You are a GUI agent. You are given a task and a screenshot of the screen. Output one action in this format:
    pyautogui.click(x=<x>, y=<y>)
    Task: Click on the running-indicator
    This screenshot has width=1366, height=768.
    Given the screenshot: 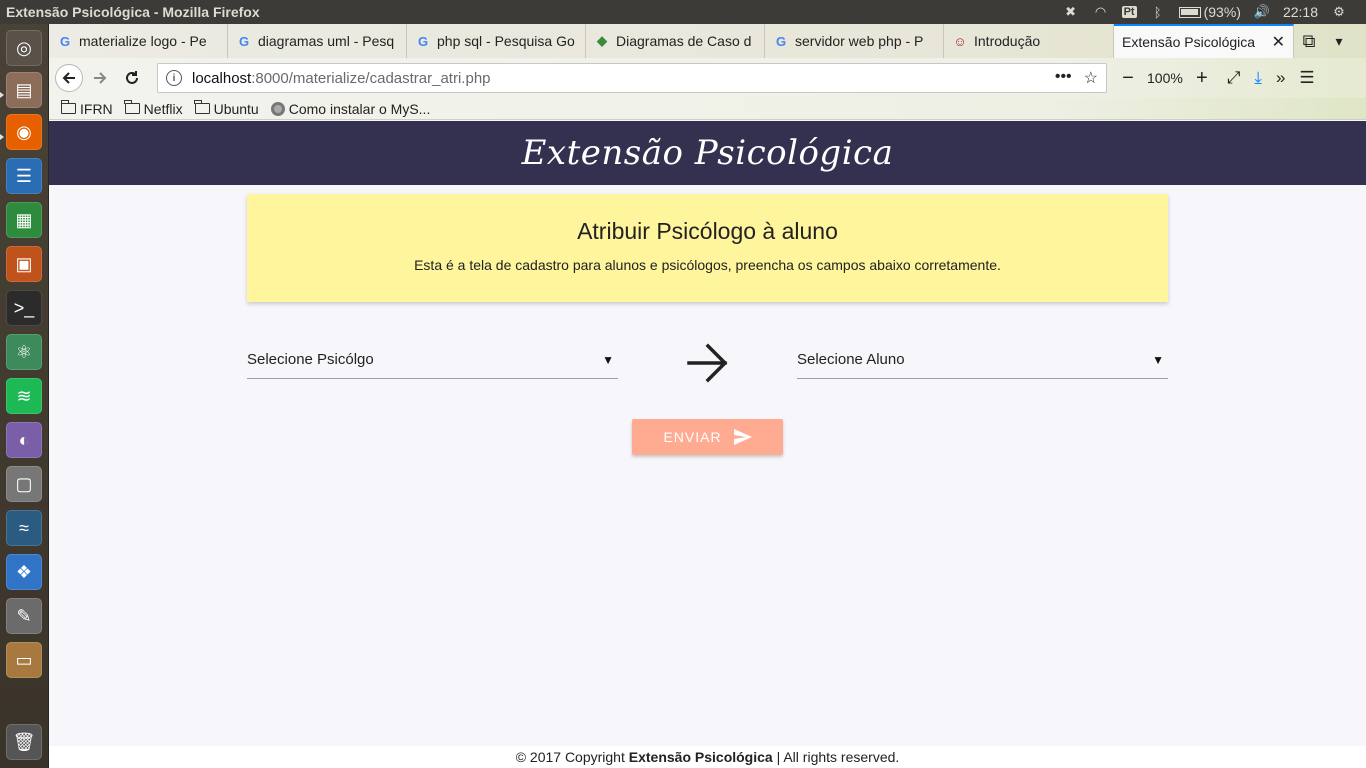 What is the action you would take?
    pyautogui.click(x=2, y=137)
    